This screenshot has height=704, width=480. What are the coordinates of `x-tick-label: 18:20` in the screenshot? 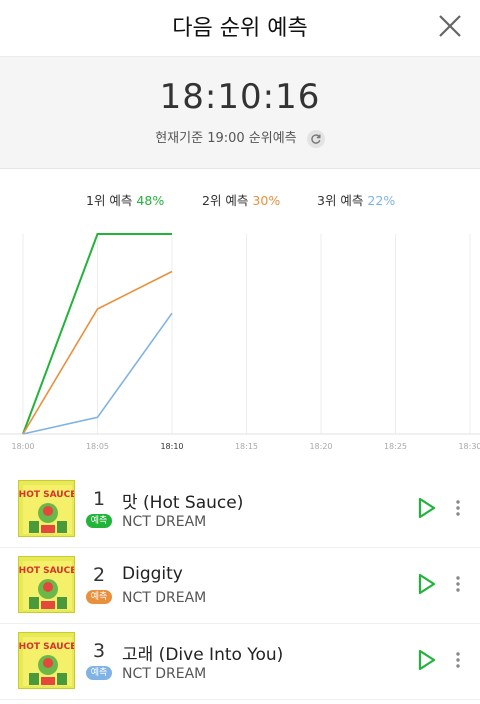 It's located at (320, 446).